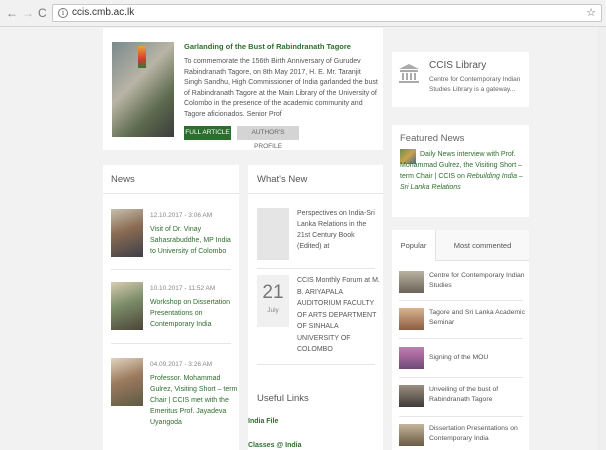  I want to click on event-month: July, so click(273, 310).